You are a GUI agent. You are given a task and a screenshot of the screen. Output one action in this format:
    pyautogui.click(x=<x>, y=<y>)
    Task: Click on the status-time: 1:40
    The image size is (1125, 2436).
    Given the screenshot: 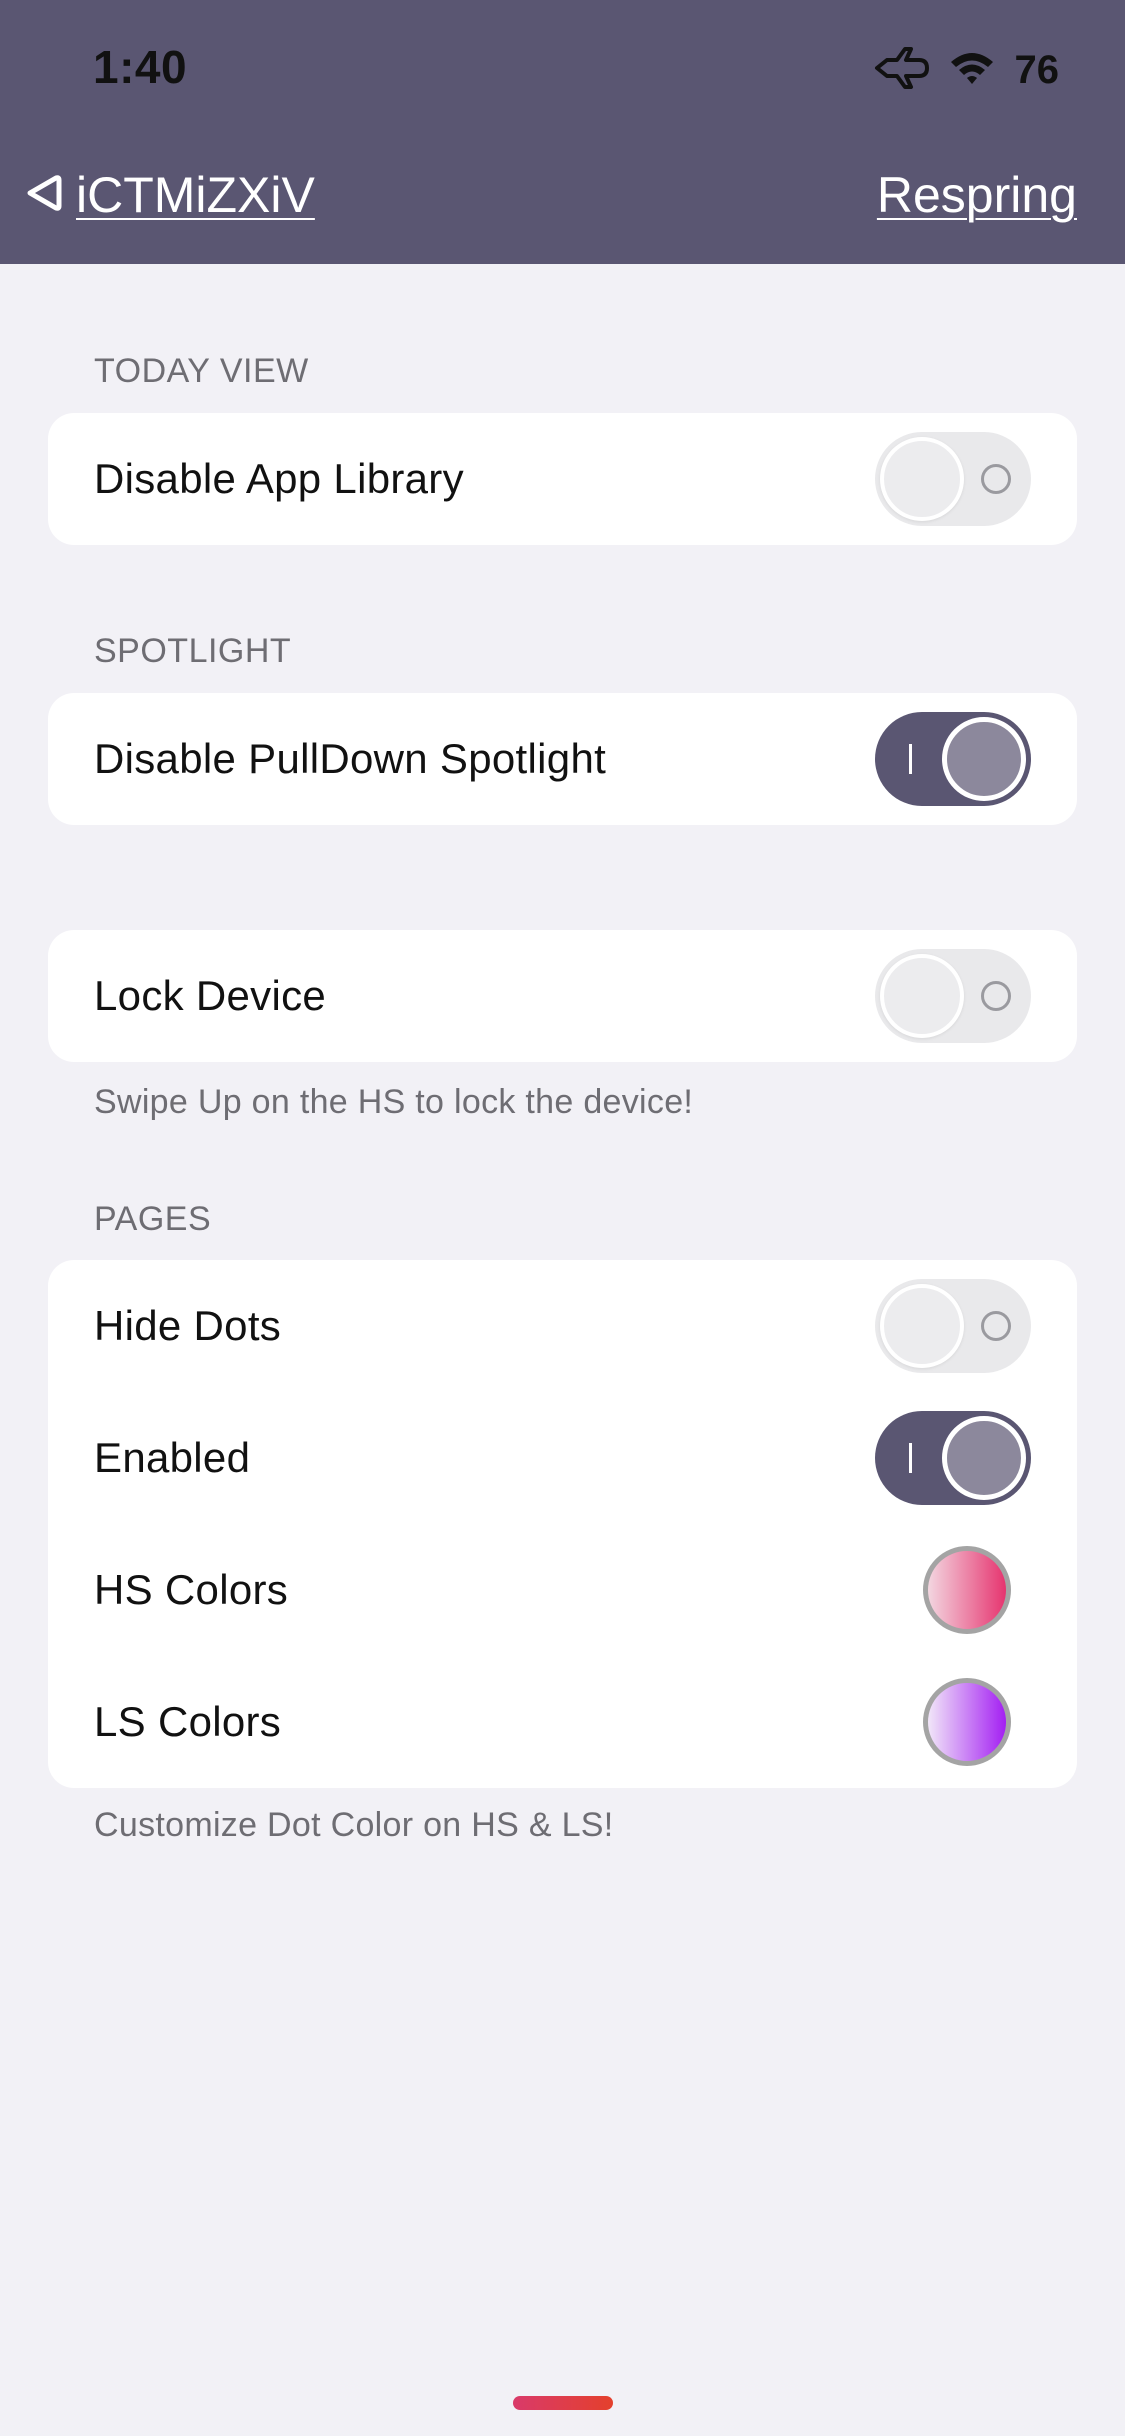 What is the action you would take?
    pyautogui.click(x=140, y=67)
    